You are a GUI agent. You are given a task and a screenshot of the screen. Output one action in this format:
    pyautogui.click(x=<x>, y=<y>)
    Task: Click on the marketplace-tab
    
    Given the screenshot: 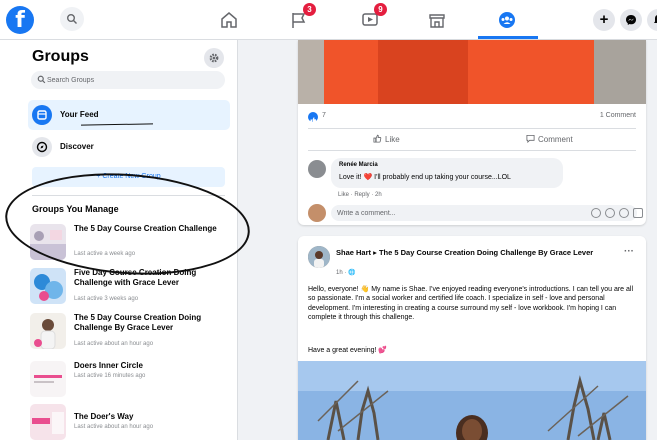 What is the action you would take?
    pyautogui.click(x=437, y=20)
    